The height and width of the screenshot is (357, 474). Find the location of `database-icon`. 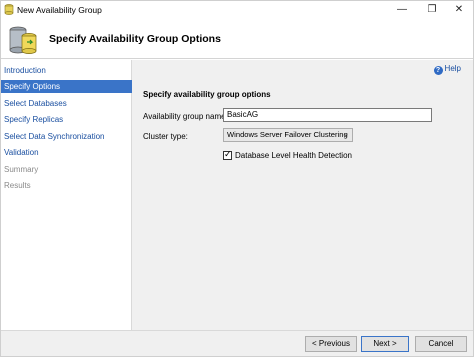

database-icon is located at coordinates (9, 9).